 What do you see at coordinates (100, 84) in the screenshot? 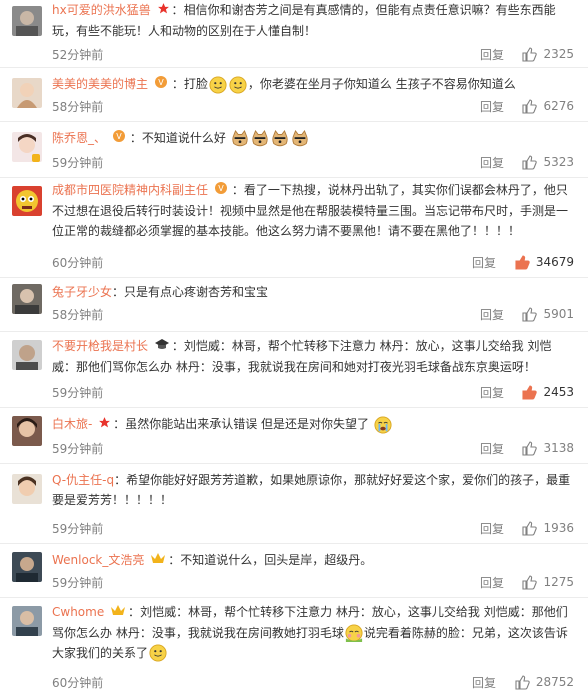
I see `commenter-name: 美美的美美的博主` at bounding box center [100, 84].